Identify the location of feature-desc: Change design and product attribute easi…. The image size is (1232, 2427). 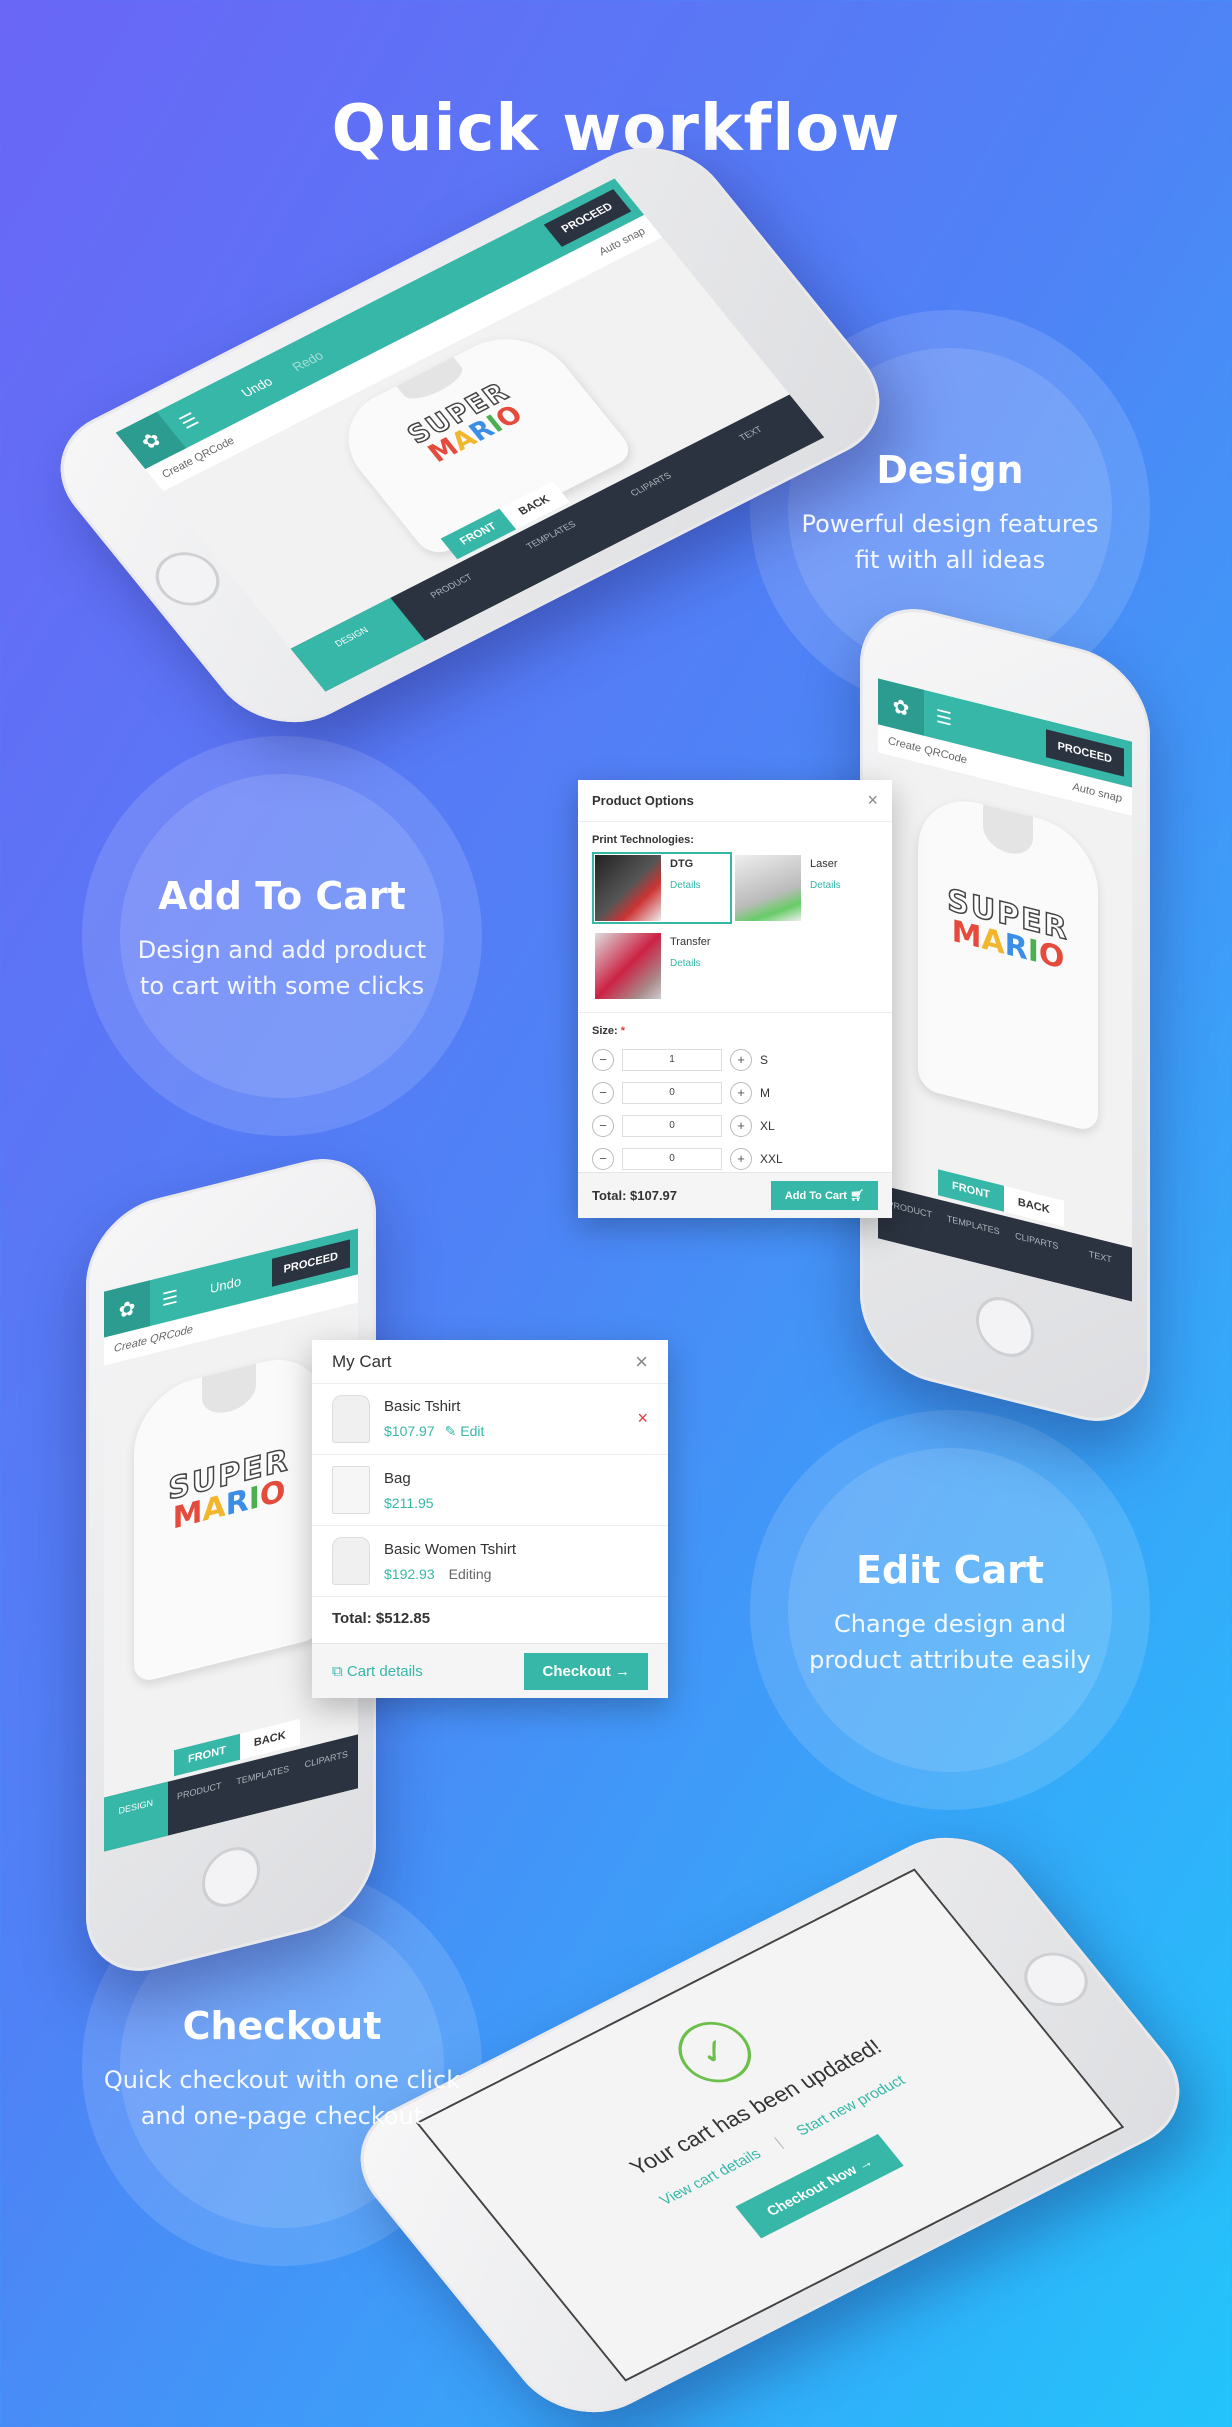
(950, 1642).